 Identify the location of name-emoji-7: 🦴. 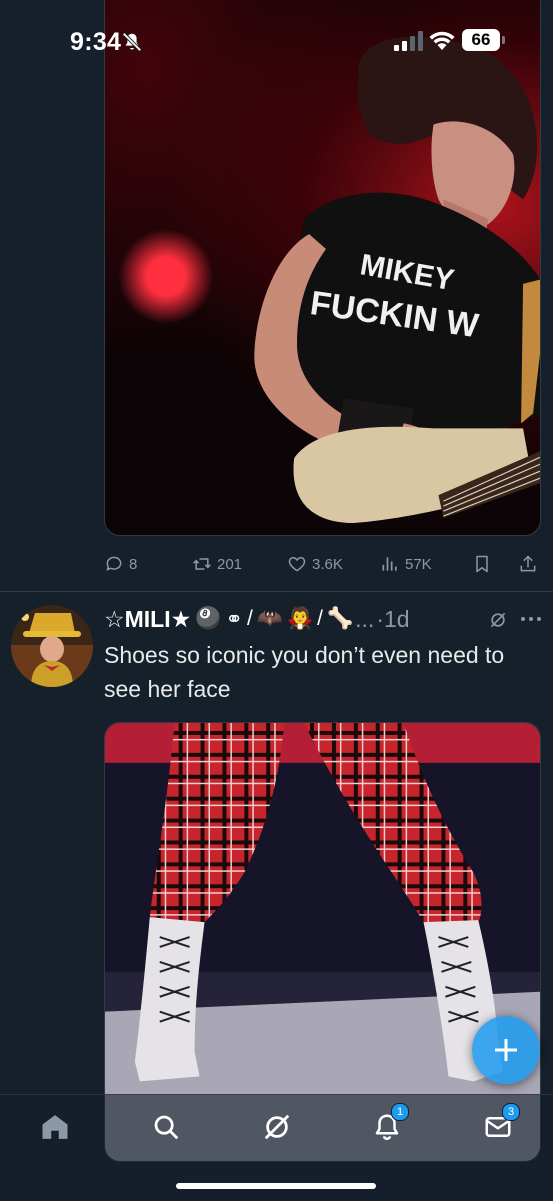
(340, 618).